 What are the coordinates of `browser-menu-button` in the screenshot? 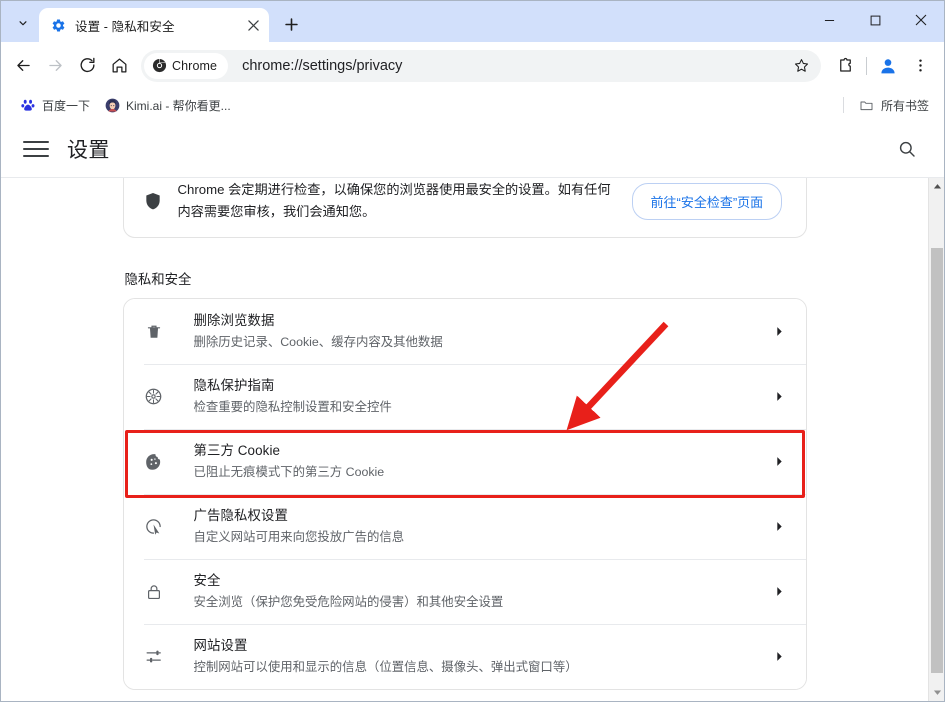 It's located at (920, 66).